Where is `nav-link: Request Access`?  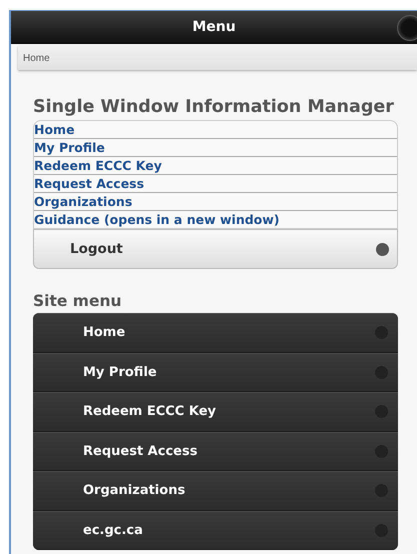
nav-link: Request Access is located at coordinates (215, 184).